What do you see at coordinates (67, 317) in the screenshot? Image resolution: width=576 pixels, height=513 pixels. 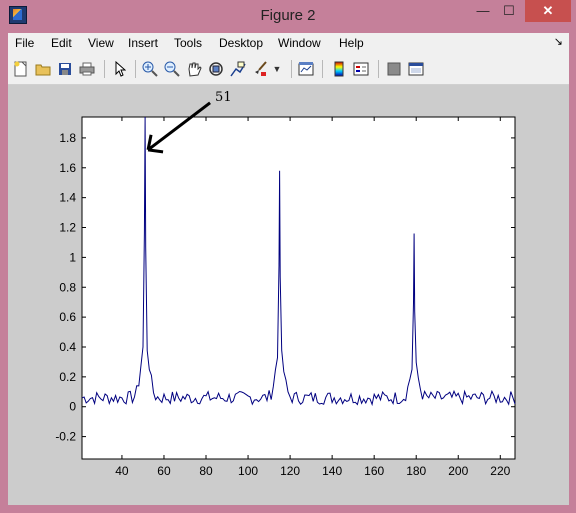 I see `y-tick-label: 0.6` at bounding box center [67, 317].